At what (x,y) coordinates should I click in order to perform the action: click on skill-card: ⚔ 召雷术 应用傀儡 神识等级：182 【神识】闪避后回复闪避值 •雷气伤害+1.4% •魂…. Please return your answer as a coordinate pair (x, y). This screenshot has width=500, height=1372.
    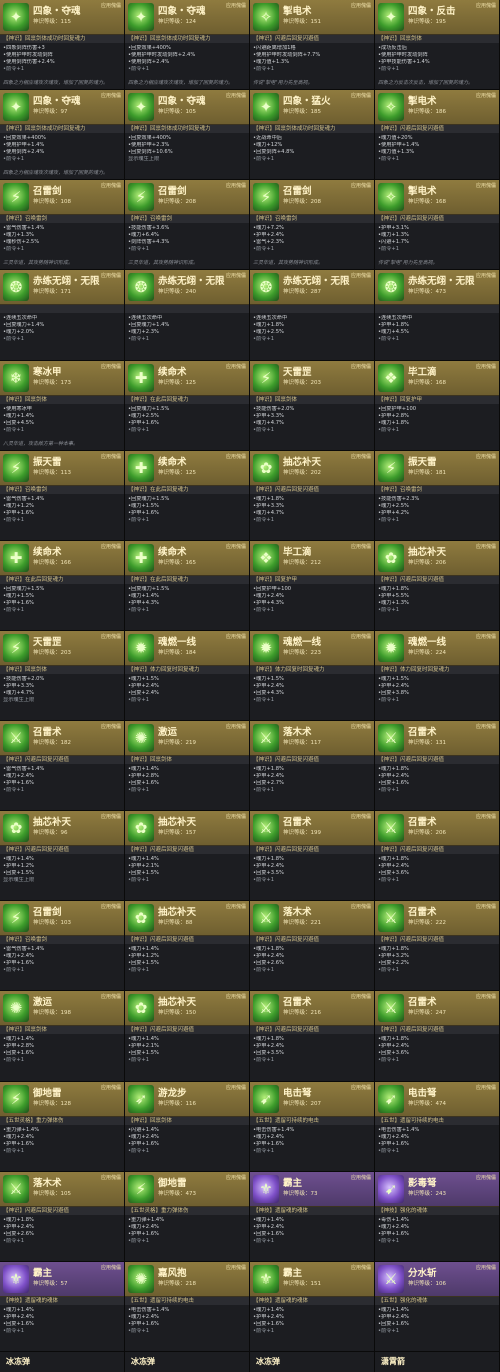
    Looking at the image, I should click on (62, 766).